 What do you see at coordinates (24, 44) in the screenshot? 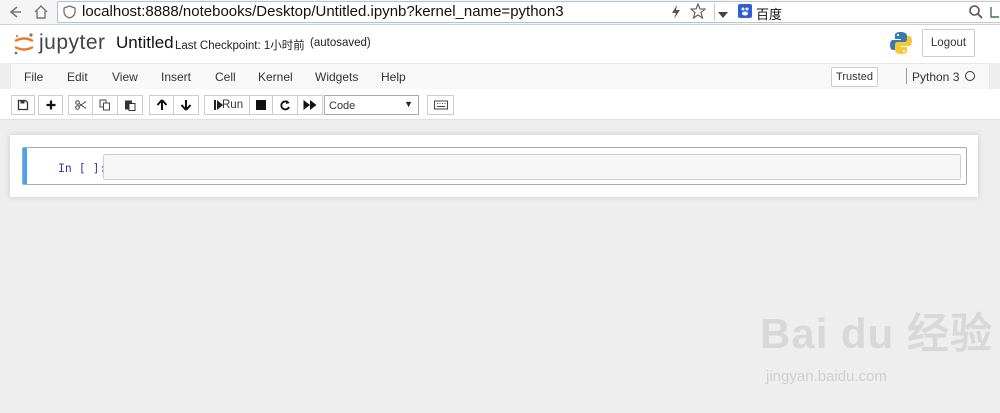
I see `jupyter-logo-icon` at bounding box center [24, 44].